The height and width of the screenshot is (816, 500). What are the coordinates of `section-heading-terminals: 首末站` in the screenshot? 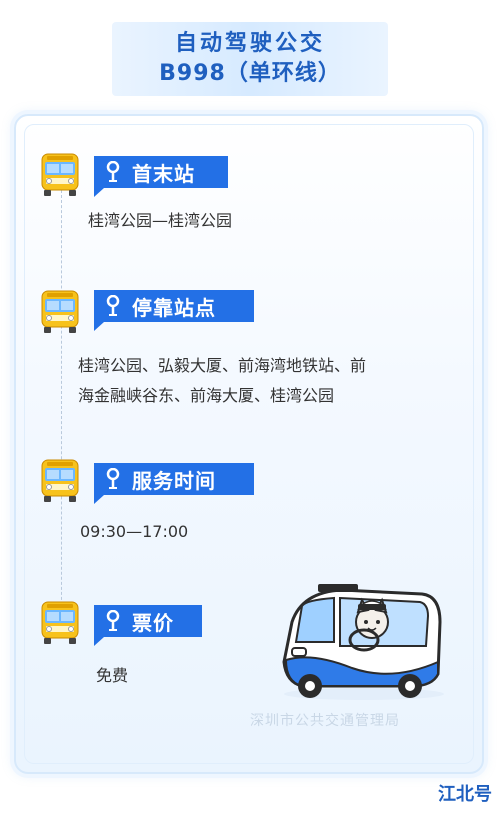 It's located at (161, 176).